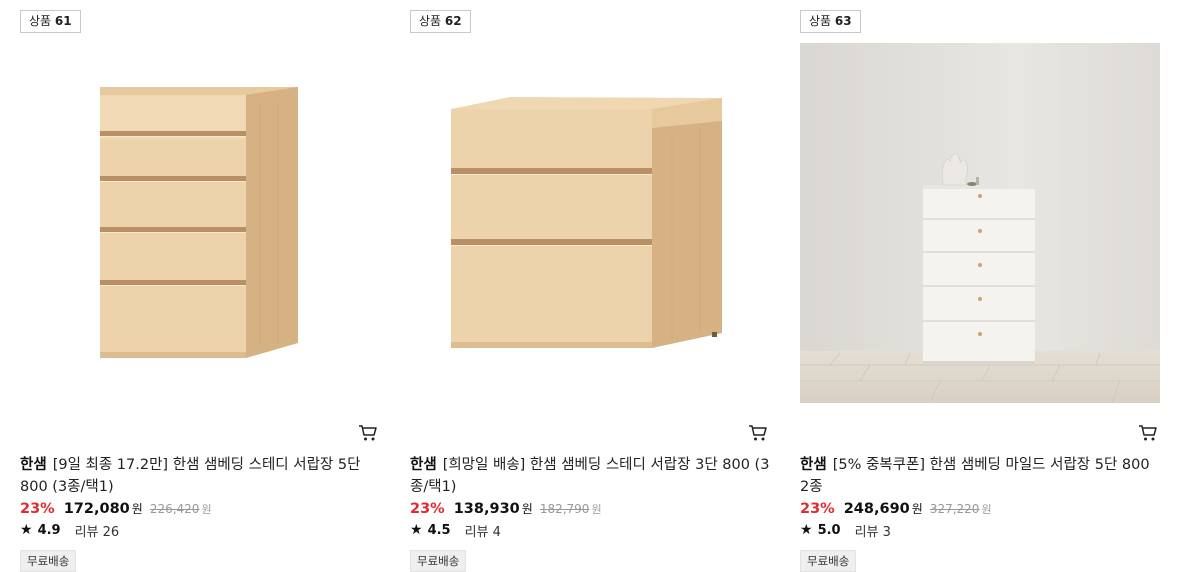  I want to click on price-row: 23% 138,930 원 182,790 원, so click(506, 511).